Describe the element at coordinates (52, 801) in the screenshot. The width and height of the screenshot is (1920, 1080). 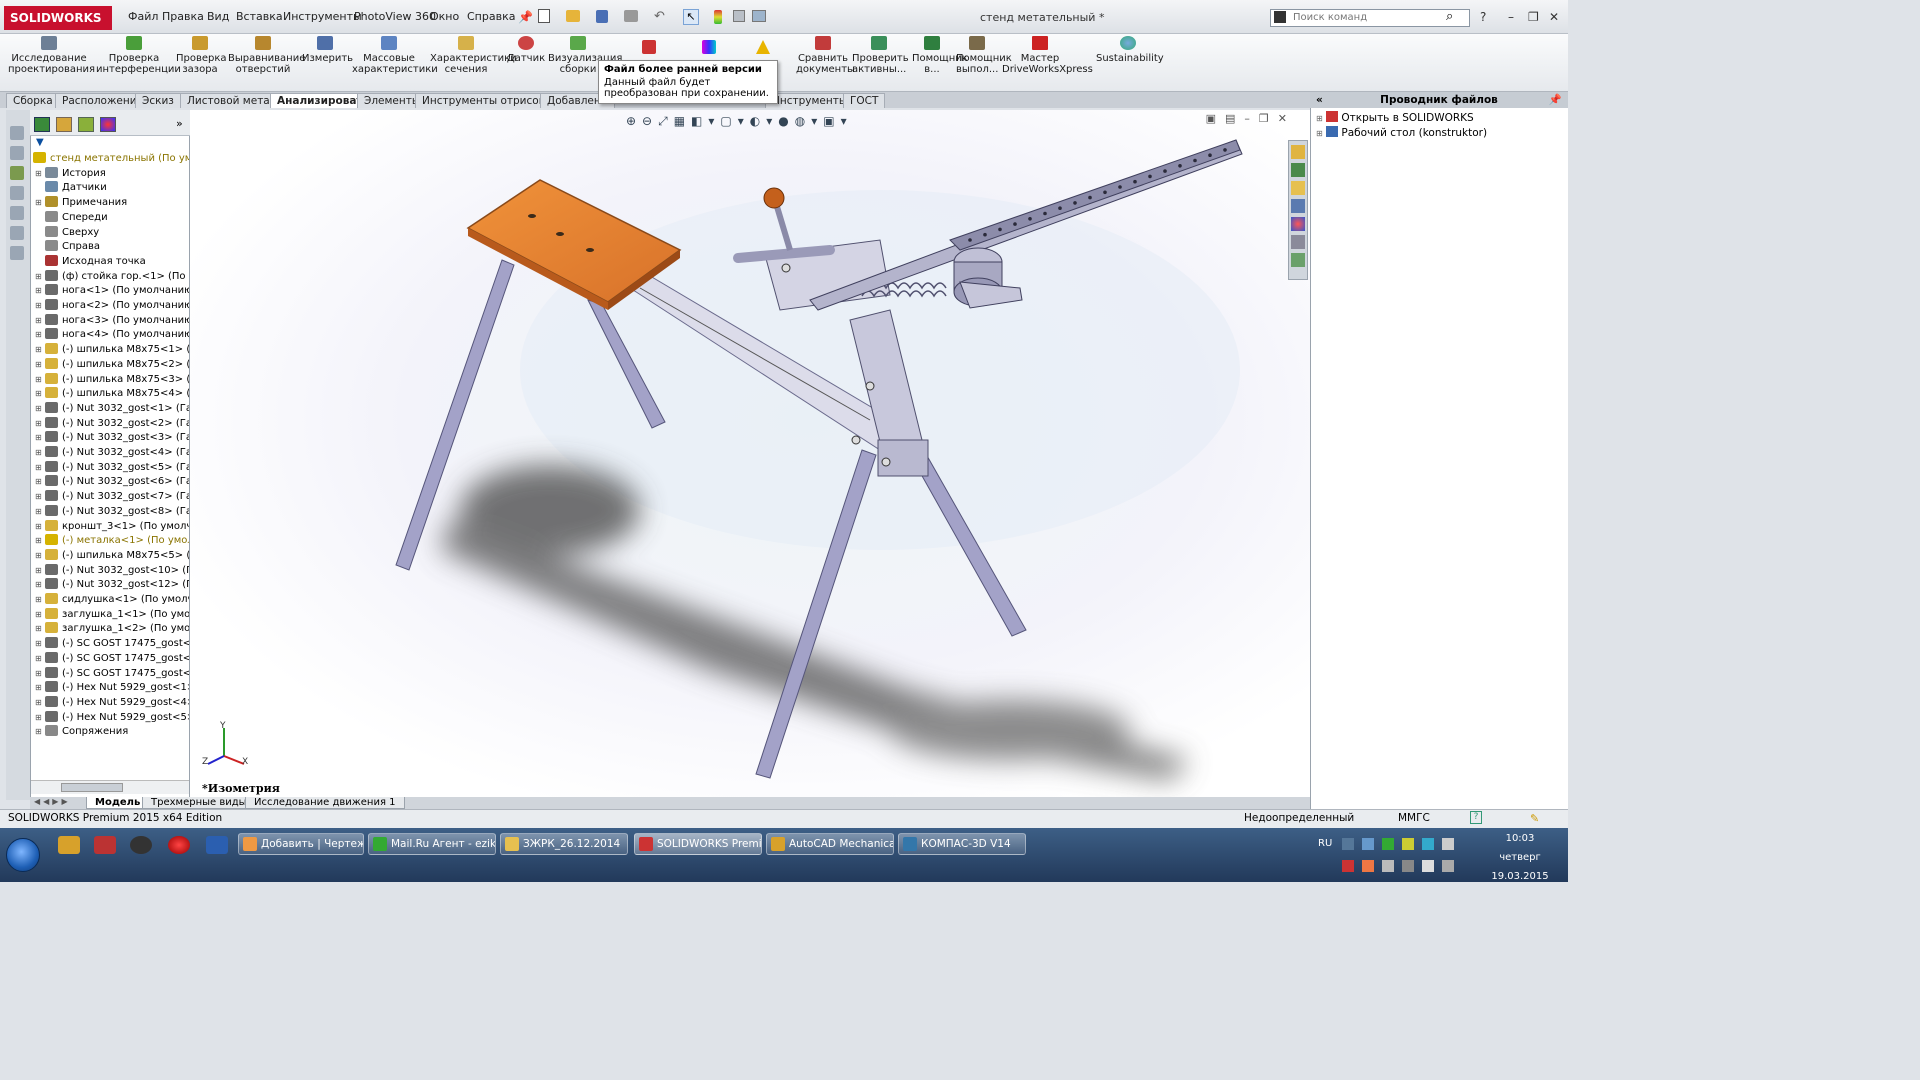
I see `tab-scroll-arrows: ◀◀▶▶` at that location.